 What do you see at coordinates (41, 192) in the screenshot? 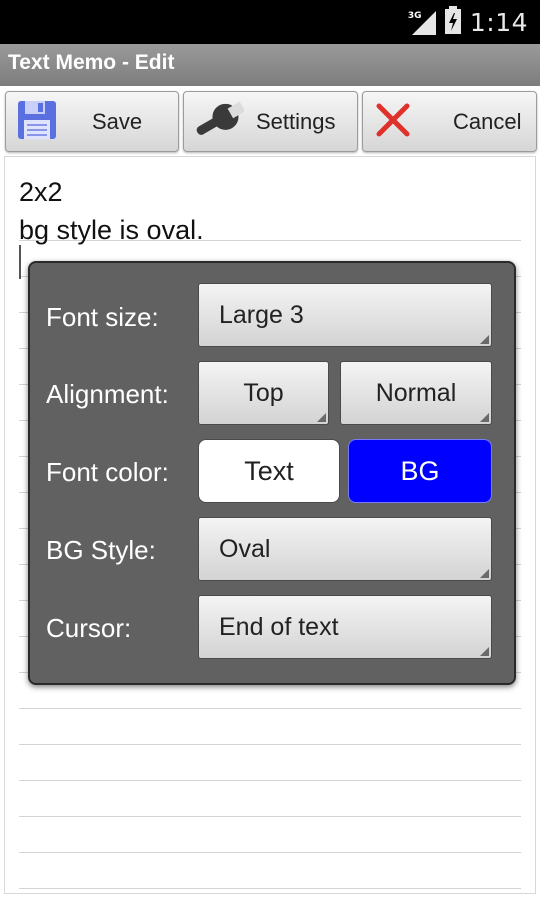
I see `memo-line: 2x2` at bounding box center [41, 192].